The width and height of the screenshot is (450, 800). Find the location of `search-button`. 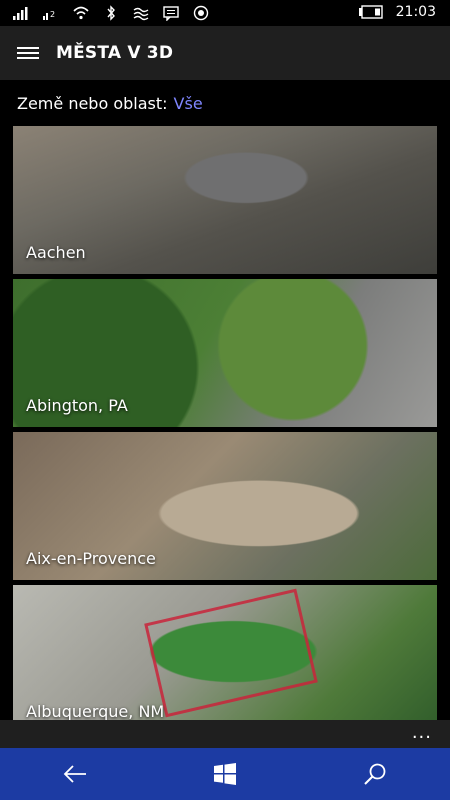

search-button is located at coordinates (375, 774).